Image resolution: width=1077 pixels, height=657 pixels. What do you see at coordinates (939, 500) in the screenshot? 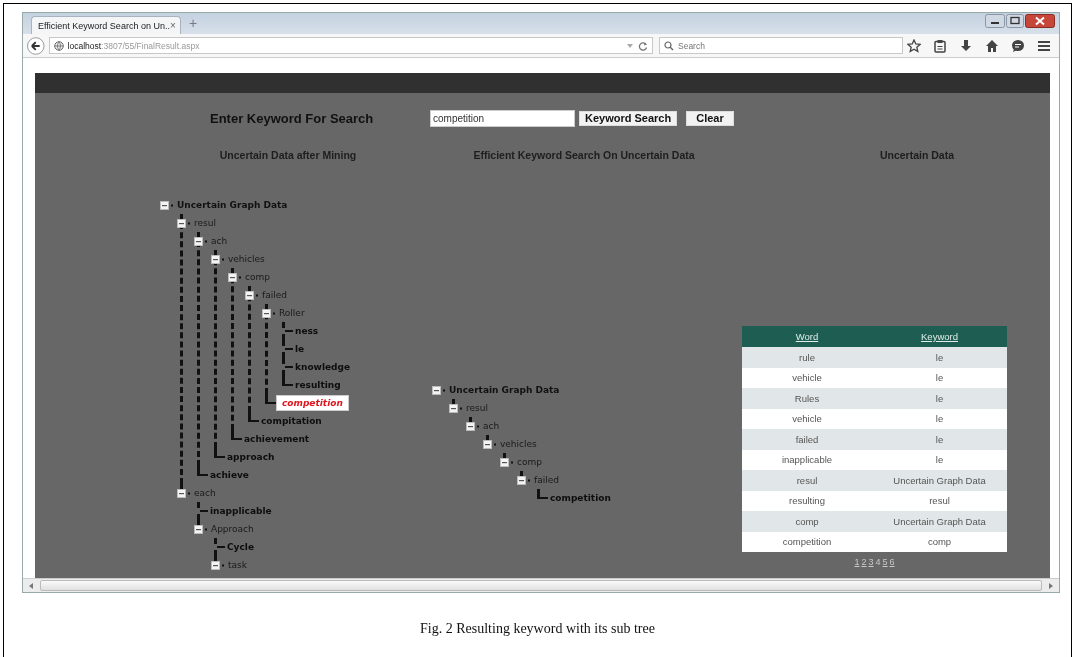
I see `table-cell: resul` at bounding box center [939, 500].